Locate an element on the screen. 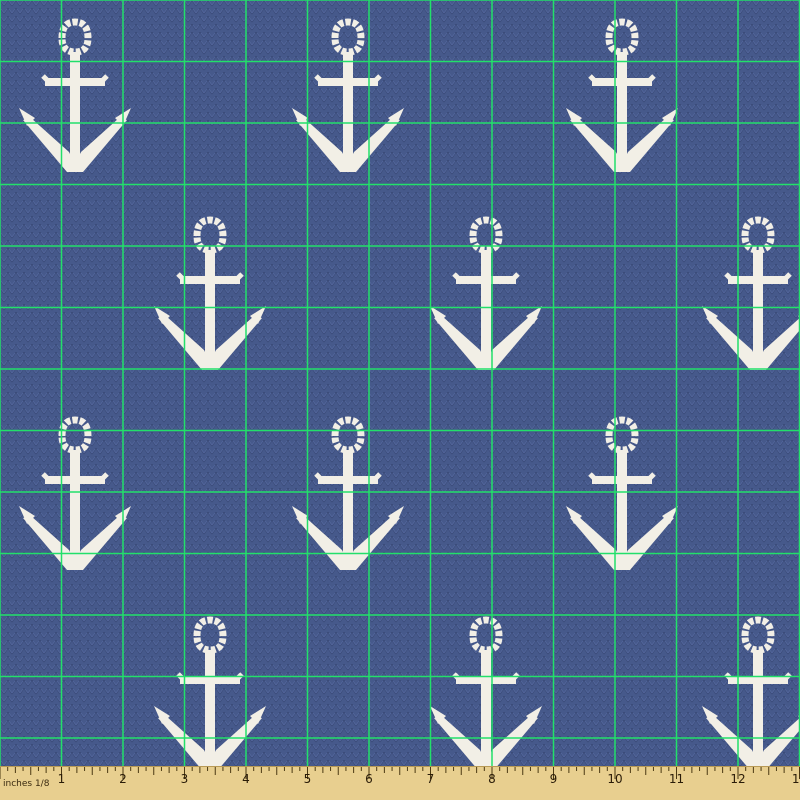  ruler-number: 1 is located at coordinates (61, 779).